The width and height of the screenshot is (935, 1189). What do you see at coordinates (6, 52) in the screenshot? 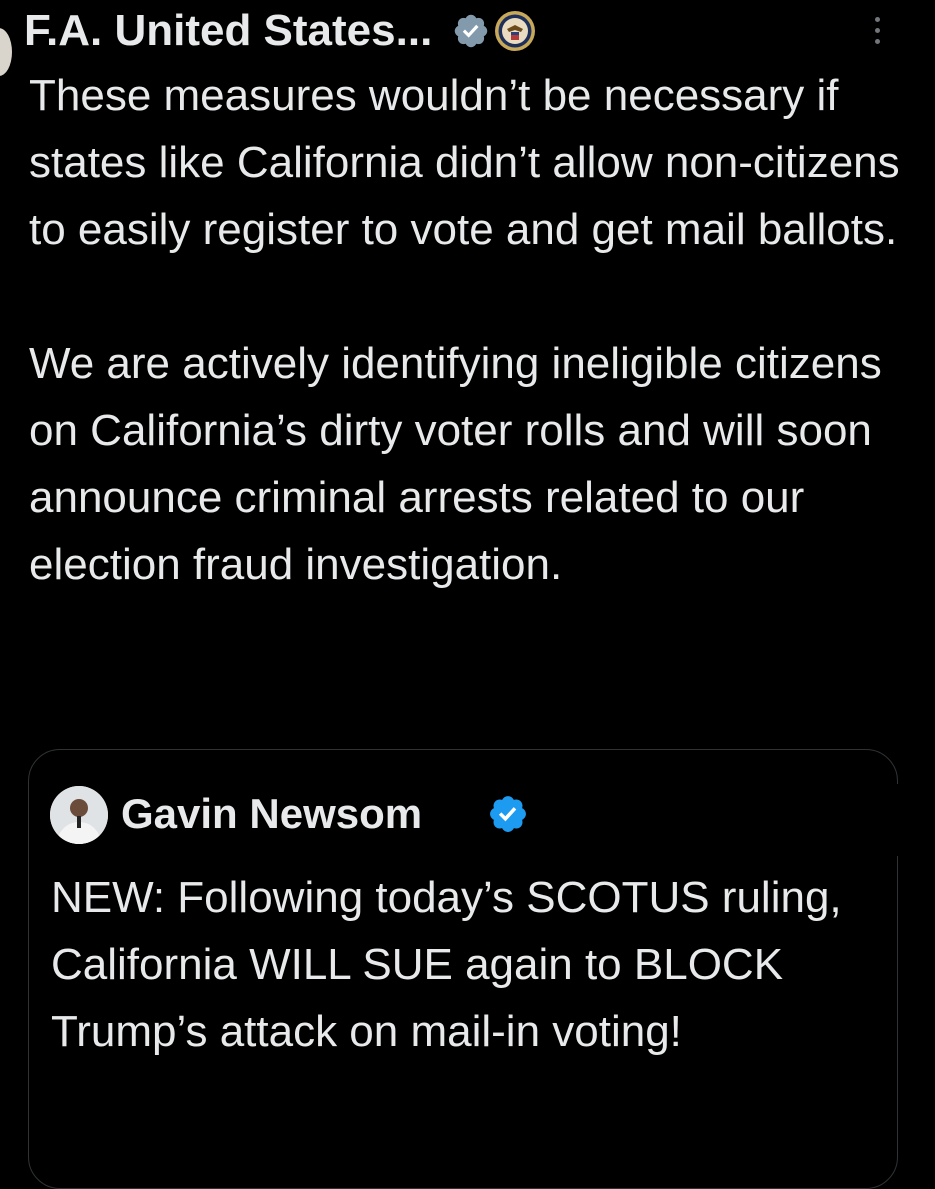
I see `author-avatar` at bounding box center [6, 52].